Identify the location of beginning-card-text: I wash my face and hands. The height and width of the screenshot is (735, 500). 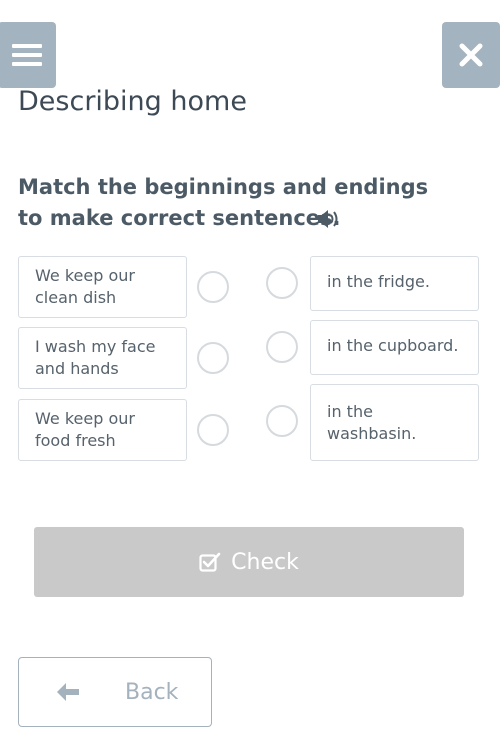
(95, 357).